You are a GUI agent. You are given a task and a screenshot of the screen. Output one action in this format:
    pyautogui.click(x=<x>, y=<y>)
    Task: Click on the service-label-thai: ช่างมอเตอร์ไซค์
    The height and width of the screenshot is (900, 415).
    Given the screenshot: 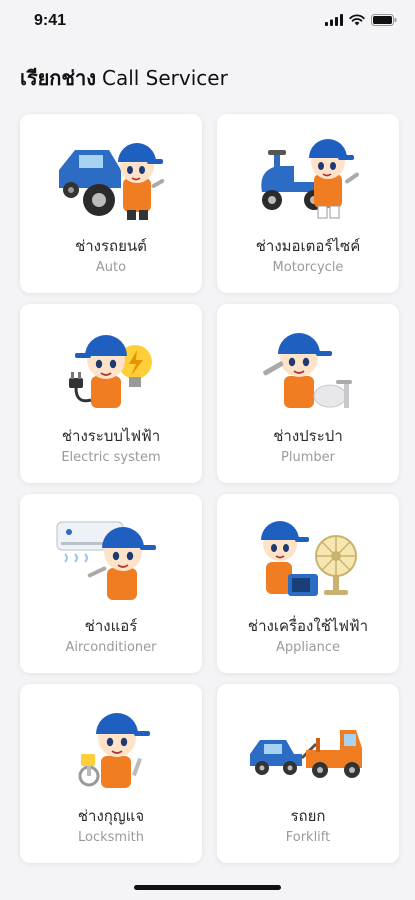 What is the action you would take?
    pyautogui.click(x=308, y=246)
    